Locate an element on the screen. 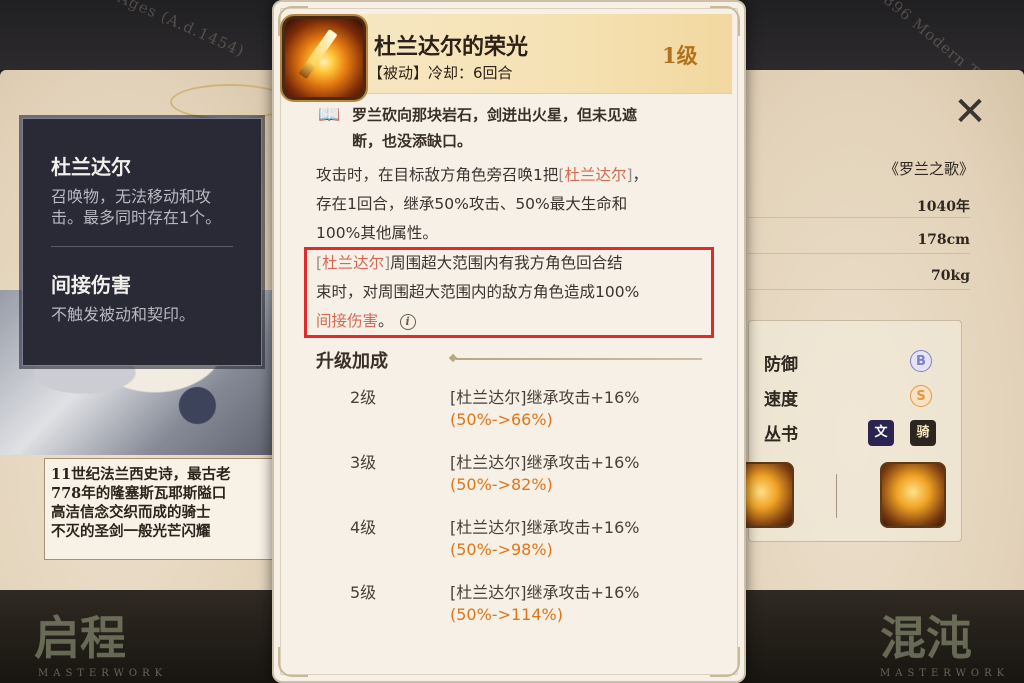  upgrade-level: 2级 is located at coordinates (363, 397).